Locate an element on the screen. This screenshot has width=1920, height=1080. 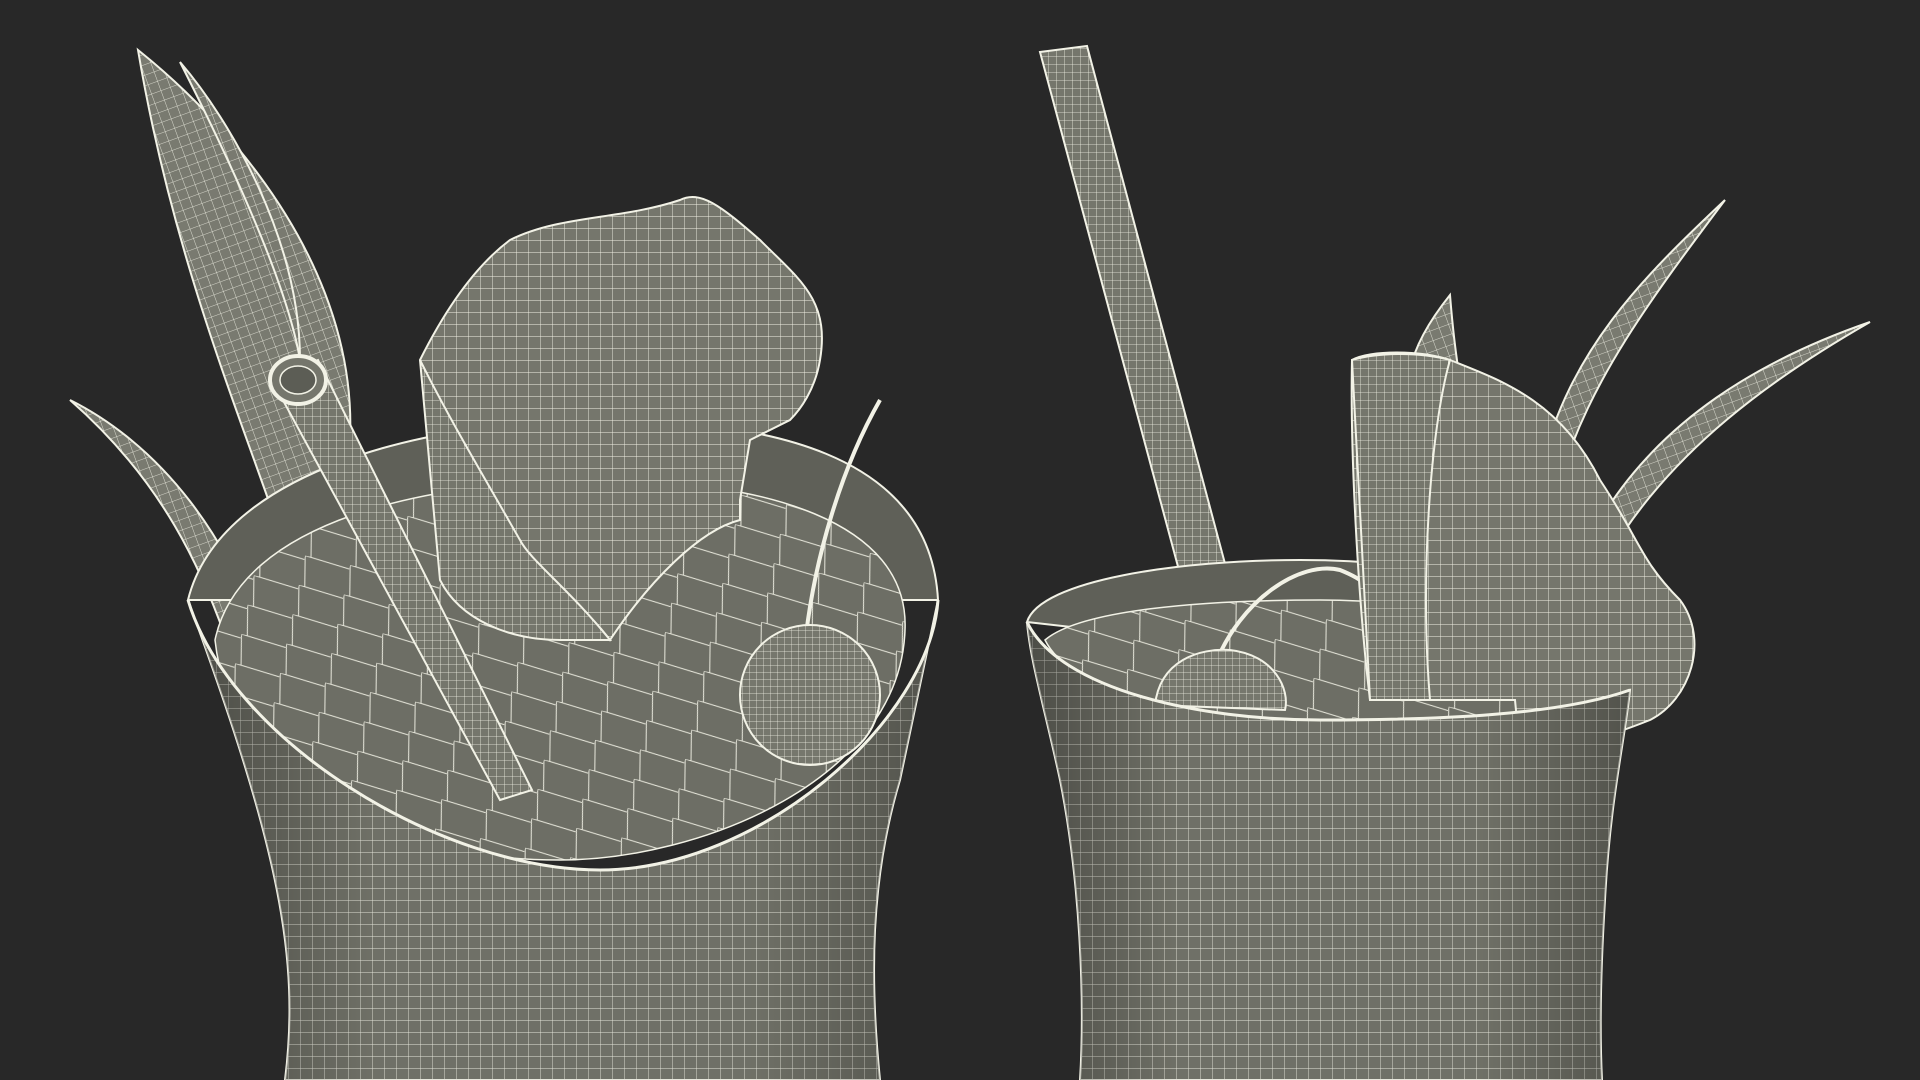
straw-right is located at coordinates (1140, 338).